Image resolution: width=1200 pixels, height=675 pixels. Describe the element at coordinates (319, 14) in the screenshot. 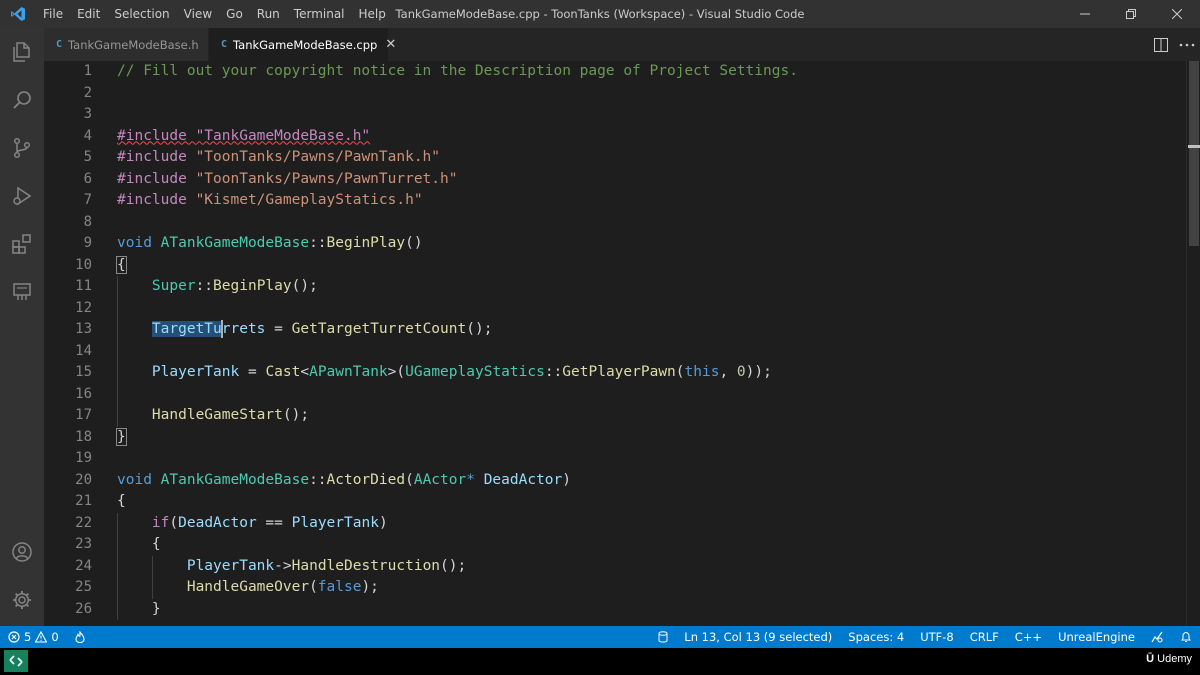

I see `menu-terminal: Terminal` at that location.